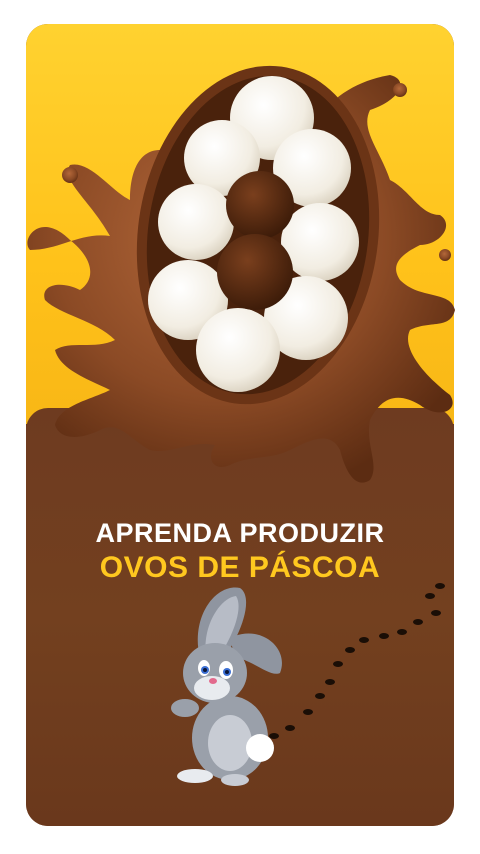  Describe the element at coordinates (226, 686) in the screenshot. I see `bunny-icon` at that location.